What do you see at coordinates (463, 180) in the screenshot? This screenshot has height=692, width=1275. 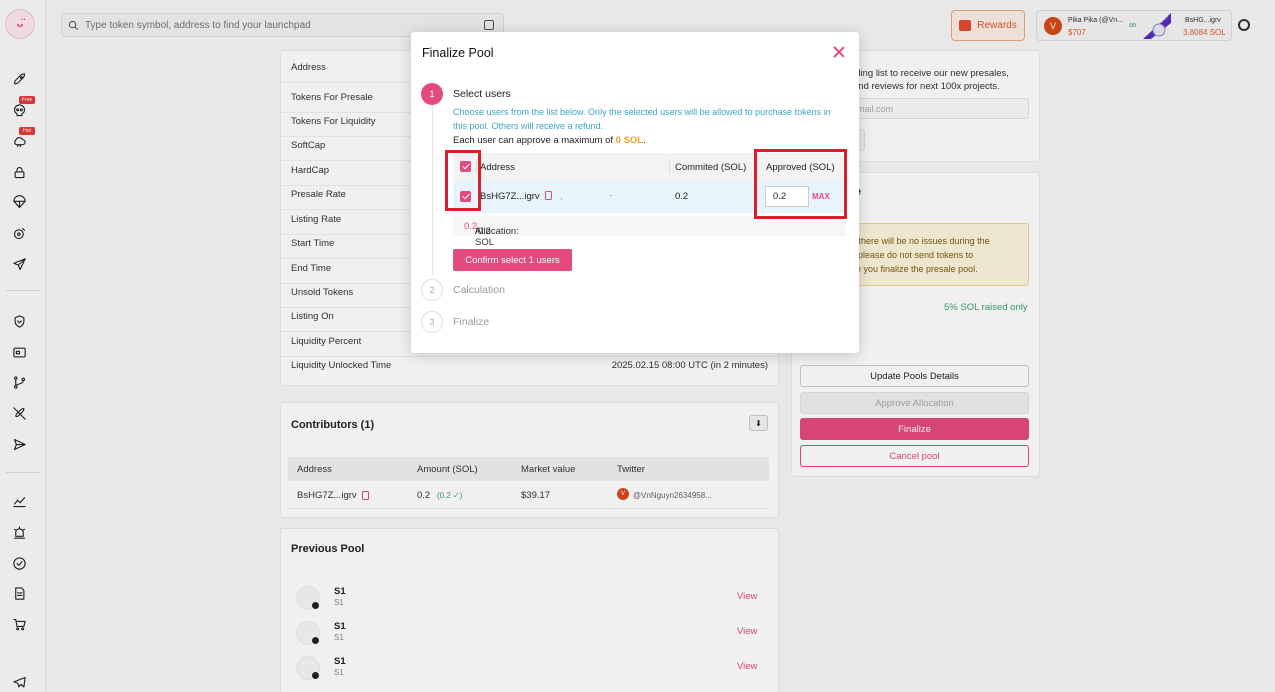 I see `annotation-box-checkboxes` at bounding box center [463, 180].